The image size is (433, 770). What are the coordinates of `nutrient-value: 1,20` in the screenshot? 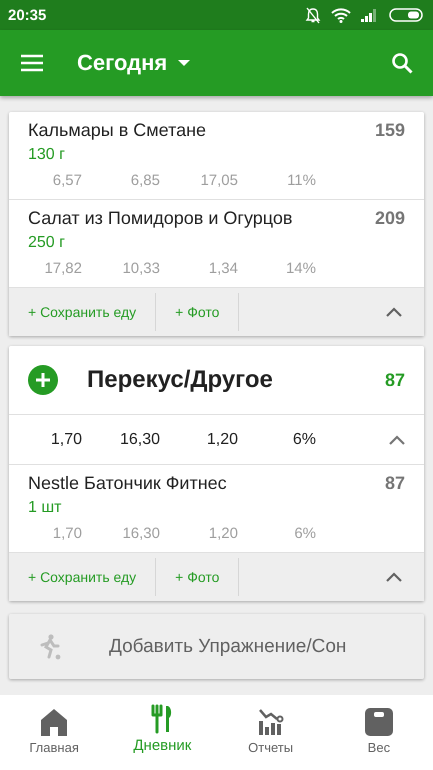 It's located at (223, 533).